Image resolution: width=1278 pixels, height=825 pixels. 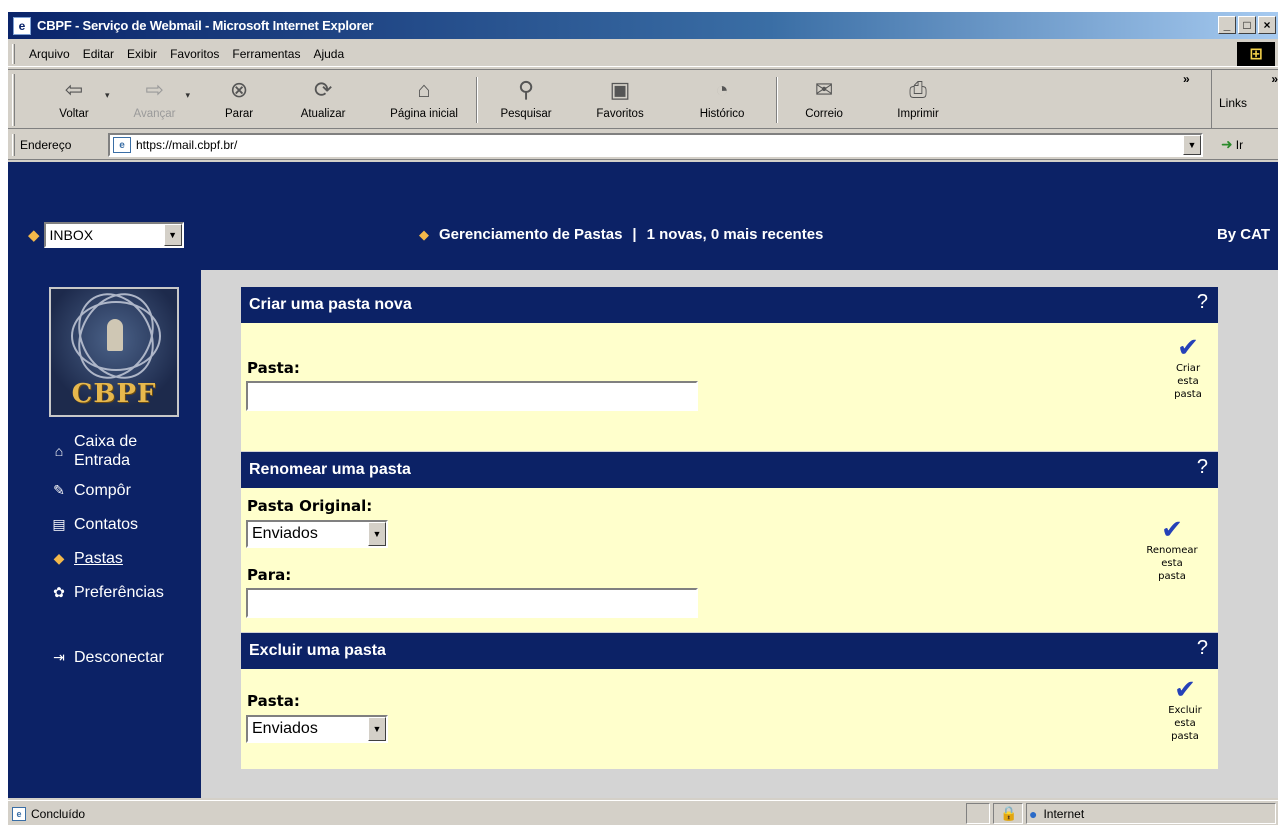 What do you see at coordinates (273, 368) in the screenshot?
I see `create-folder-label: Pasta:` at bounding box center [273, 368].